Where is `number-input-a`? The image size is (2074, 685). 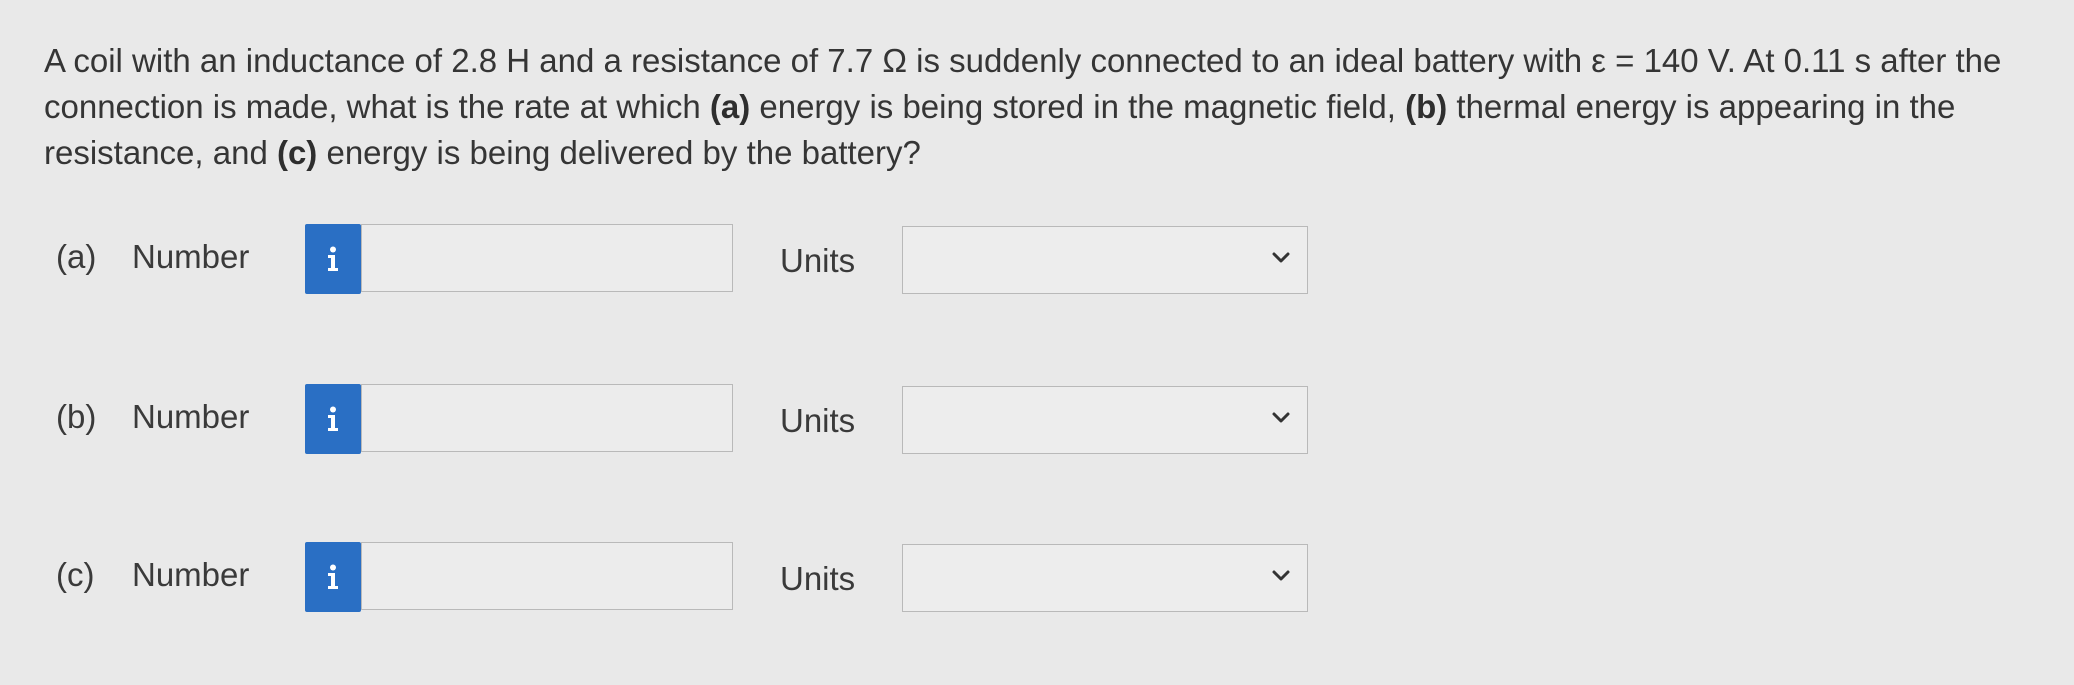
number-input-a is located at coordinates (547, 258).